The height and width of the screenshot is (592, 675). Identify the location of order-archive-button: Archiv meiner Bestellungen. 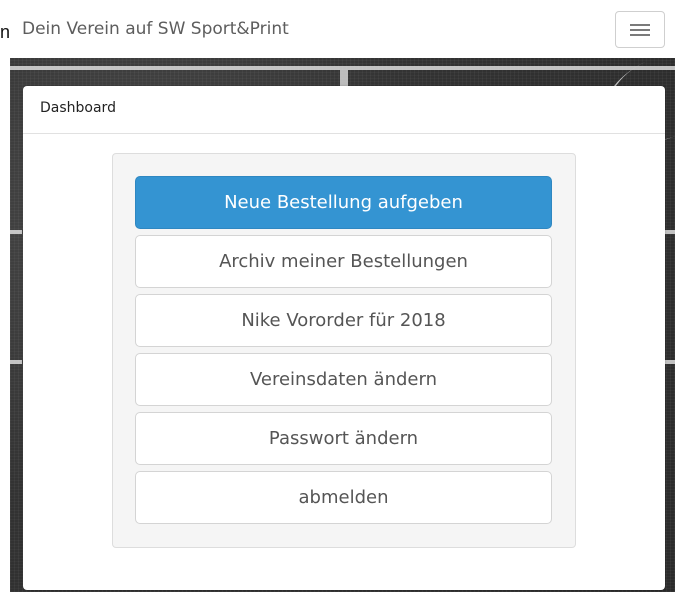
(343, 261).